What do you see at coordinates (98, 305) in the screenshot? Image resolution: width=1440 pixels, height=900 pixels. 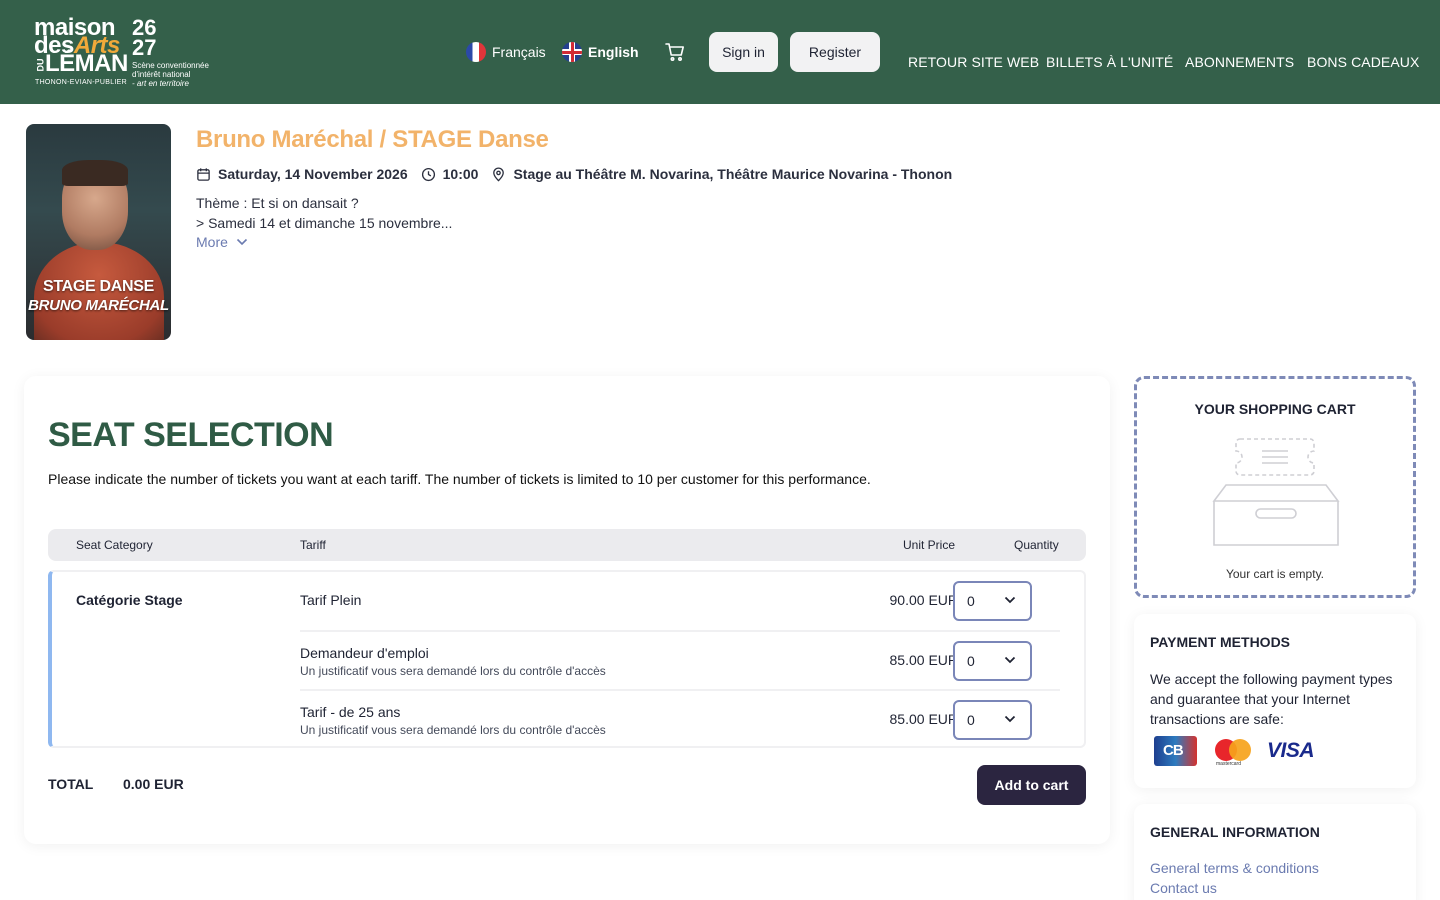 I see `poster-line-2: BRUNO MARÉCHAL` at bounding box center [98, 305].